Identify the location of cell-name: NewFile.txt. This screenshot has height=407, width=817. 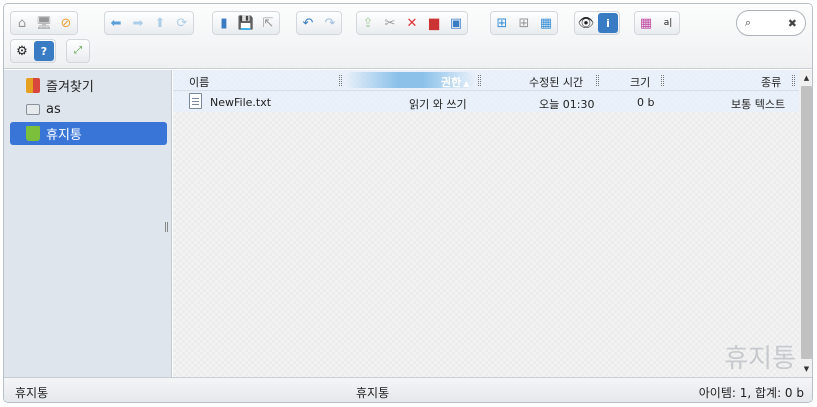
(241, 102).